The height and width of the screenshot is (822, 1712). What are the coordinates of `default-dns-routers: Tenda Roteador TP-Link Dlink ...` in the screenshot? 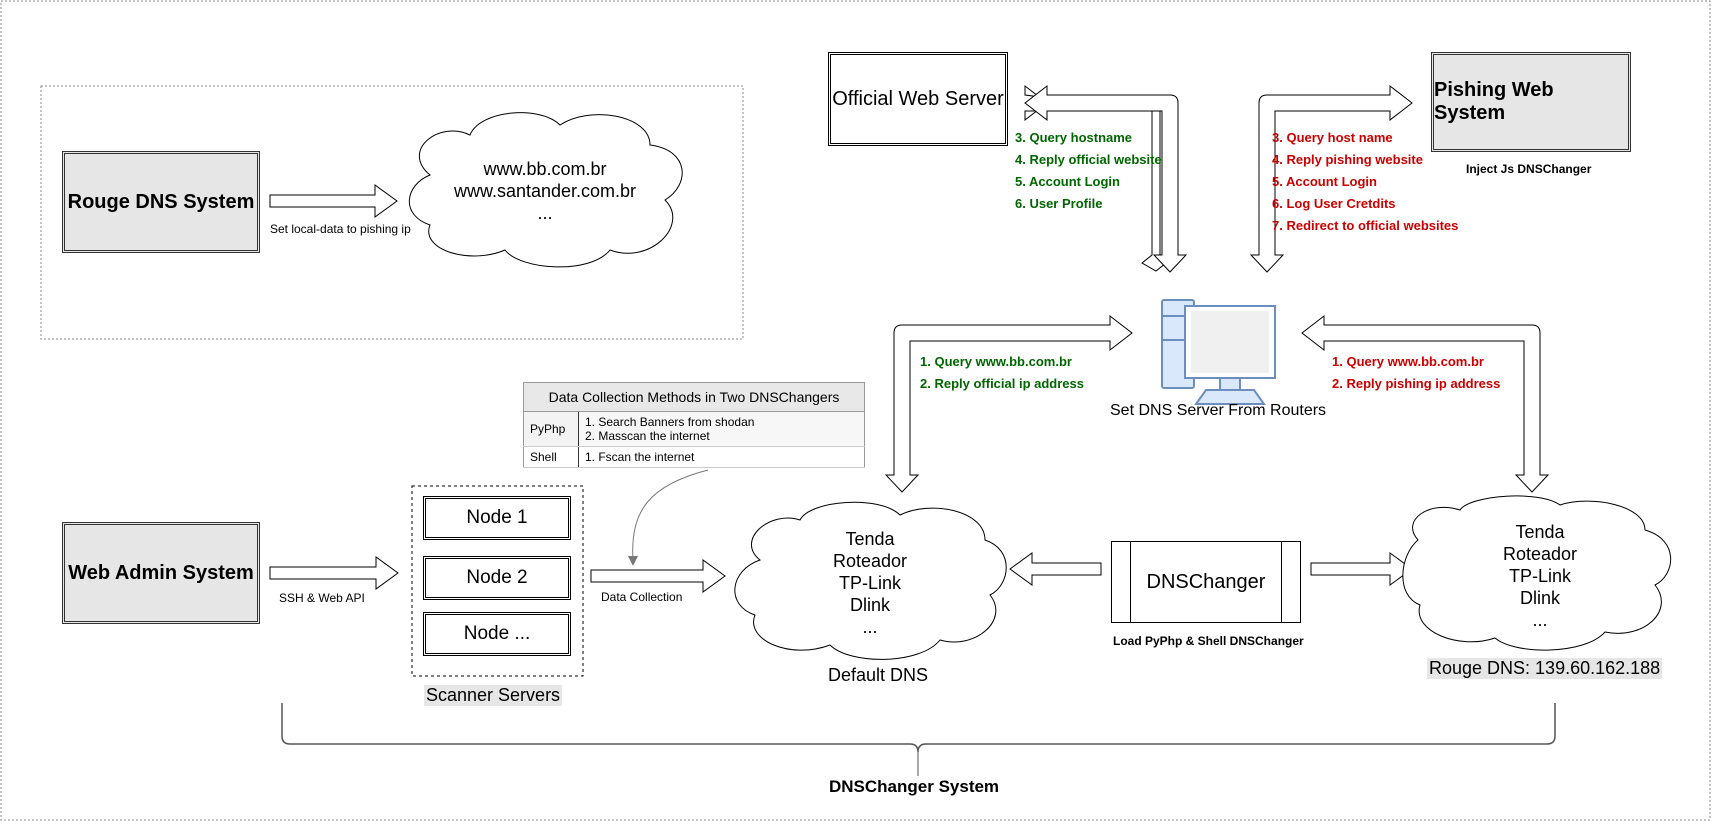 It's located at (870, 583).